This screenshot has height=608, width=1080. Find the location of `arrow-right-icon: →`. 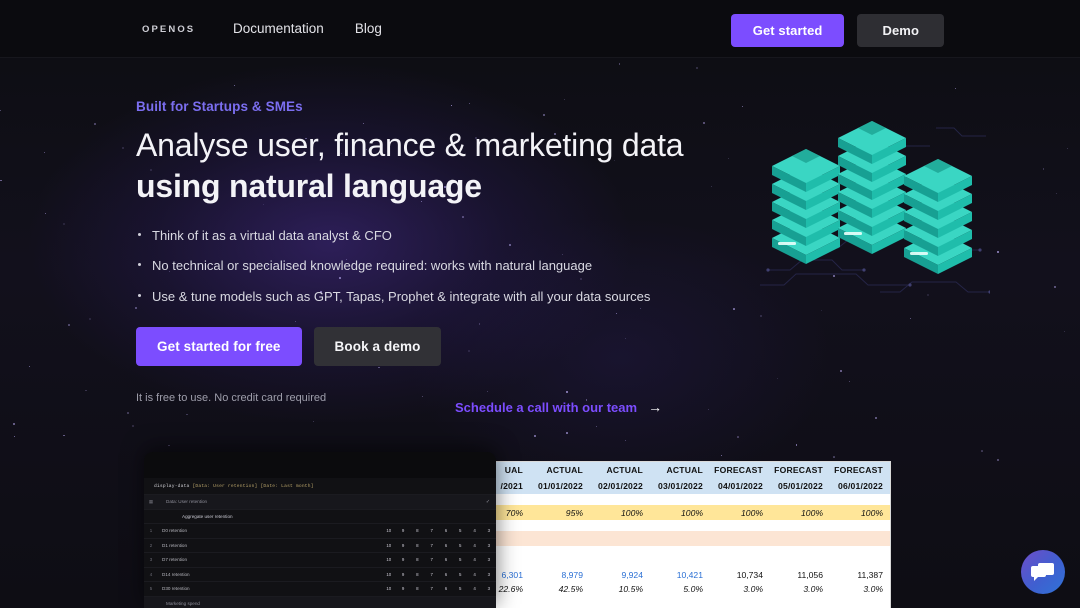

arrow-right-icon: → is located at coordinates (655, 407).